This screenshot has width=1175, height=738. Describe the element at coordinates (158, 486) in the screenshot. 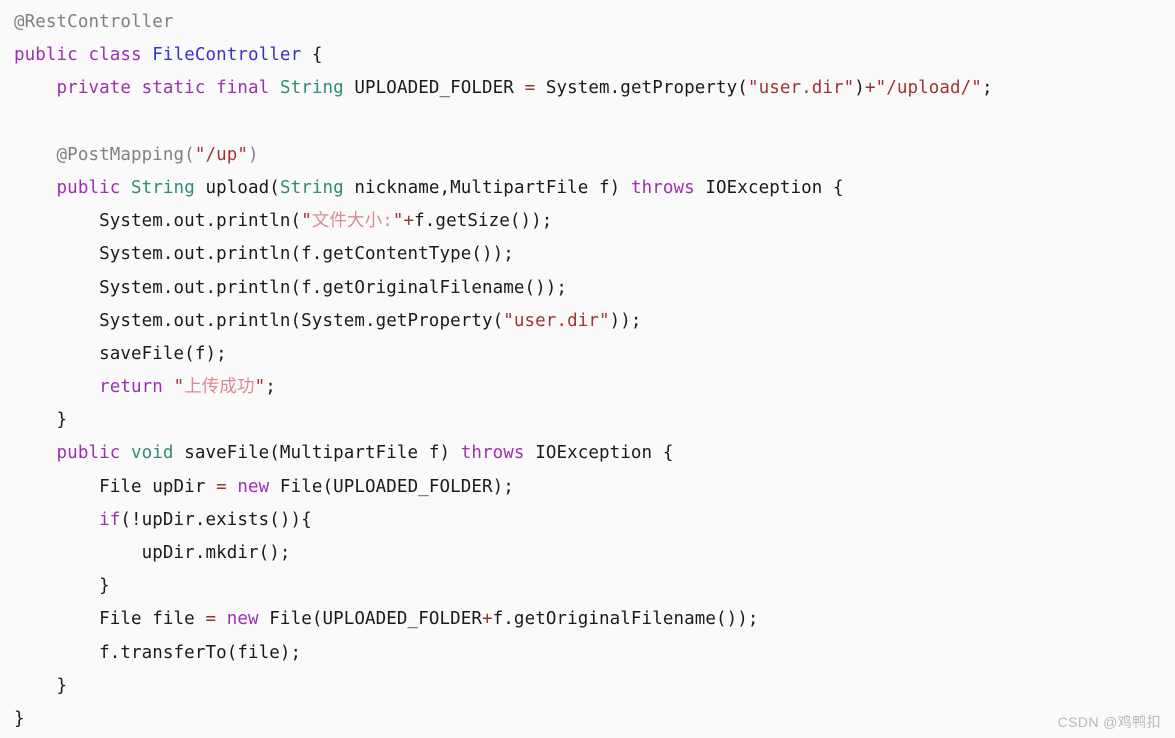

I see `code-token: File upDir` at that location.